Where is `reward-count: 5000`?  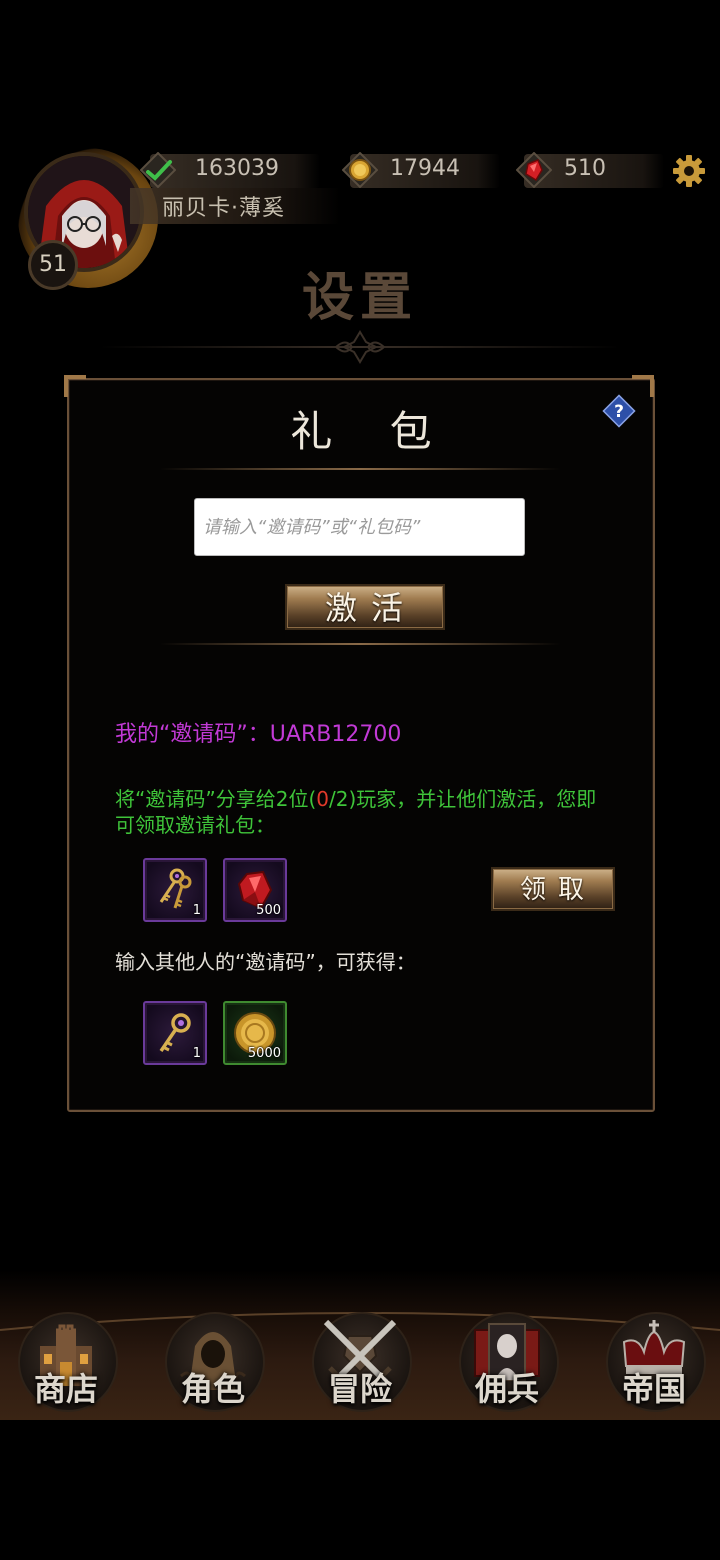 reward-count: 5000 is located at coordinates (264, 1053).